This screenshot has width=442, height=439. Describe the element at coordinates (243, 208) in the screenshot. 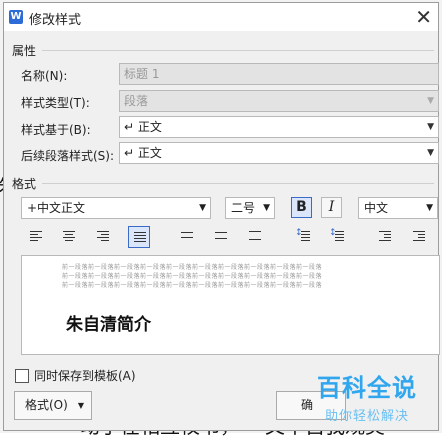

I see `font-size-value: 二号` at that location.